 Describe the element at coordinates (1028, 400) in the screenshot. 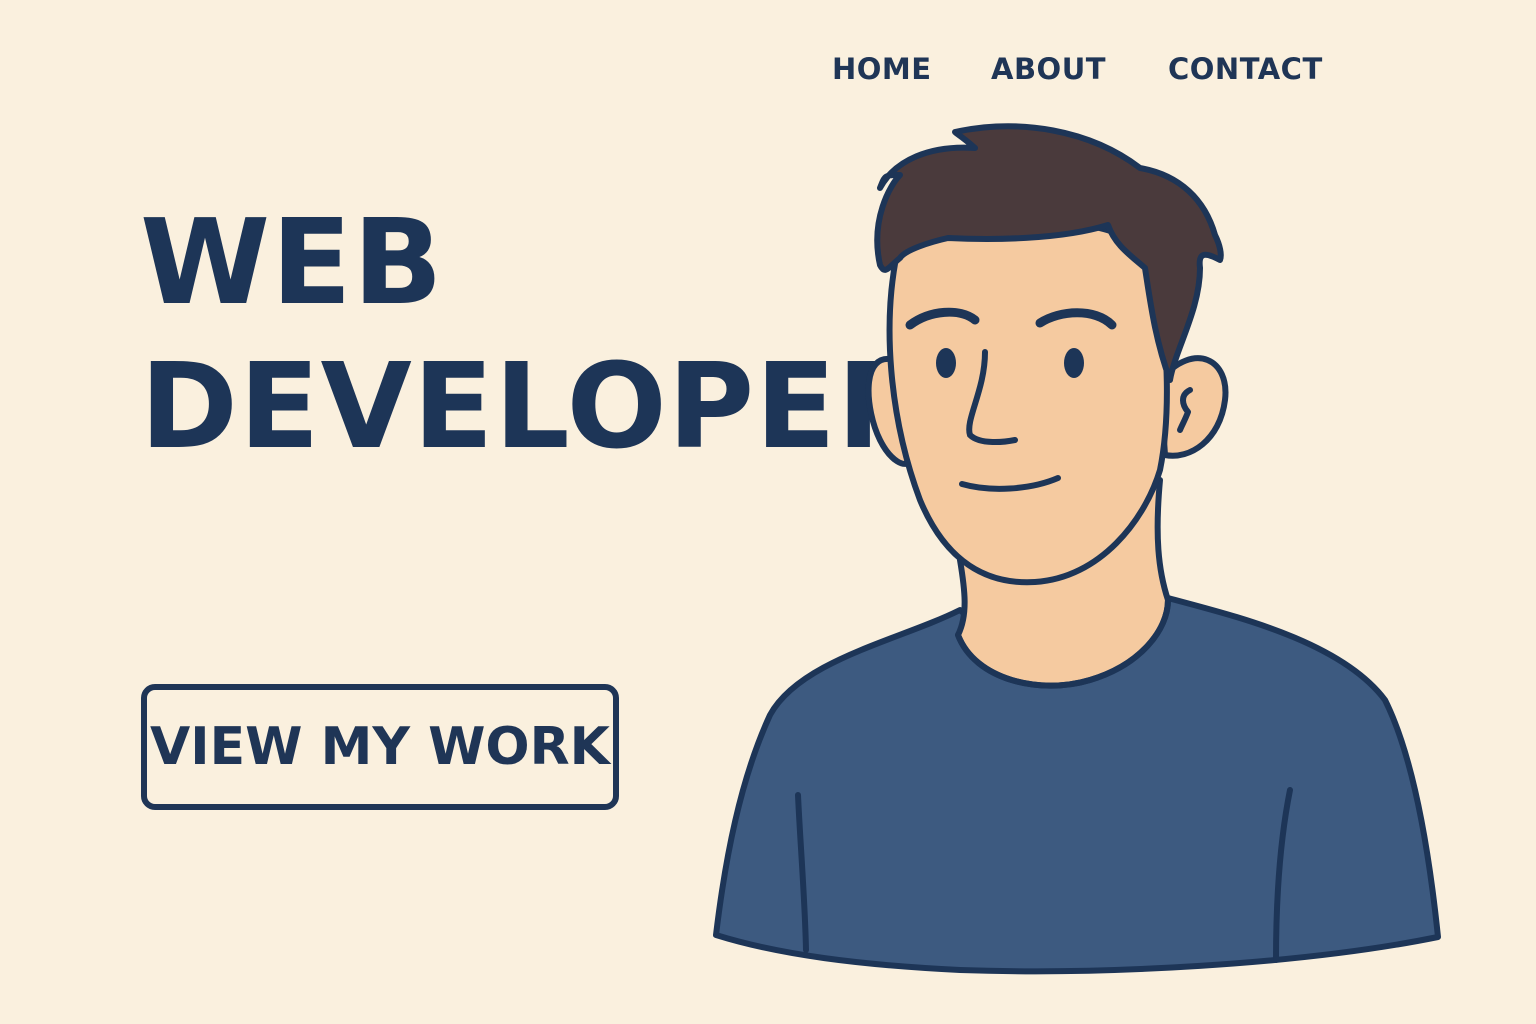

I see `face-shape` at that location.